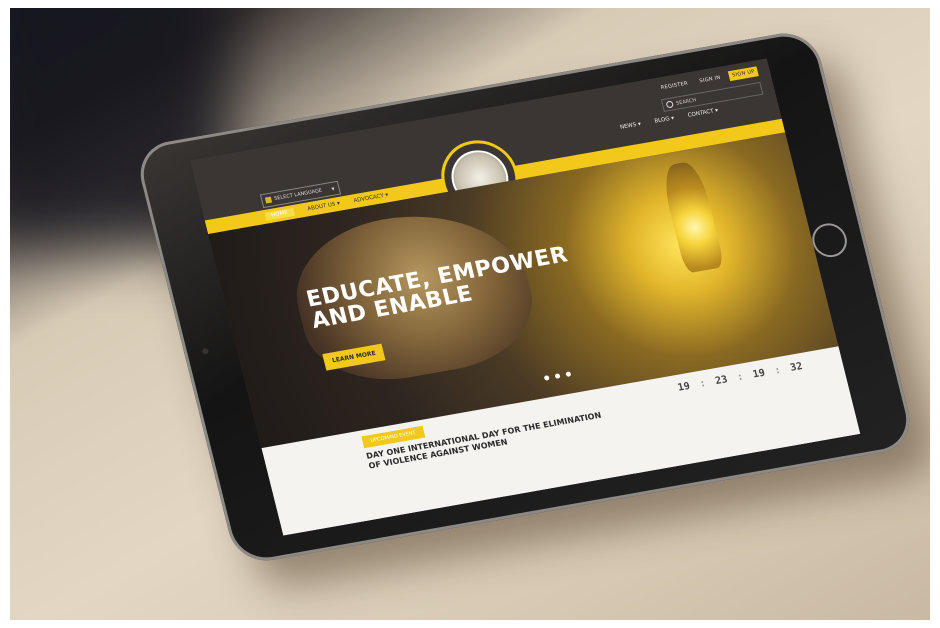 The width and height of the screenshot is (940, 628). I want to click on nav-item-contact: CONTACT ▾, so click(703, 113).